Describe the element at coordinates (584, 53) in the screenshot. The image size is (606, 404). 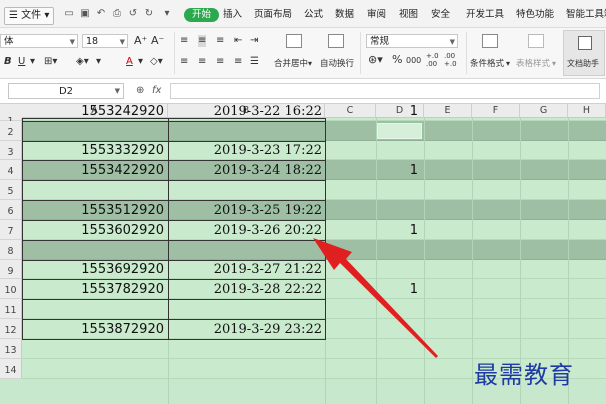
I see `doc-assistant-button: 文档助手` at that location.